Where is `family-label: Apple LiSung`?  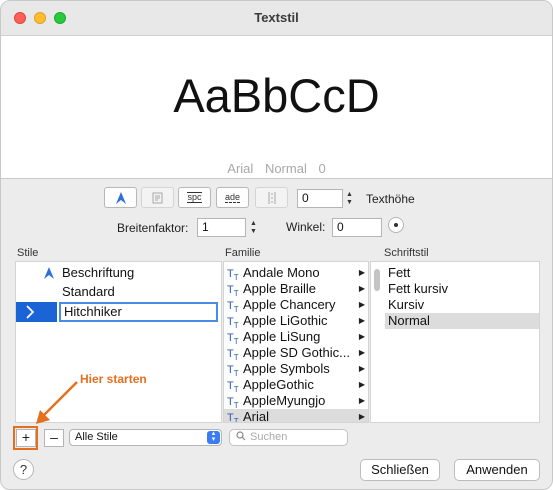 family-label: Apple LiSung is located at coordinates (282, 336).